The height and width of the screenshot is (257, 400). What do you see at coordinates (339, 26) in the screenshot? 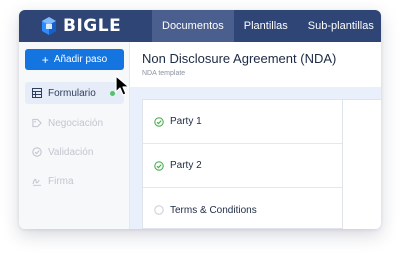
I see `tab-sub-plantillas: Sub-plantillas` at bounding box center [339, 26].